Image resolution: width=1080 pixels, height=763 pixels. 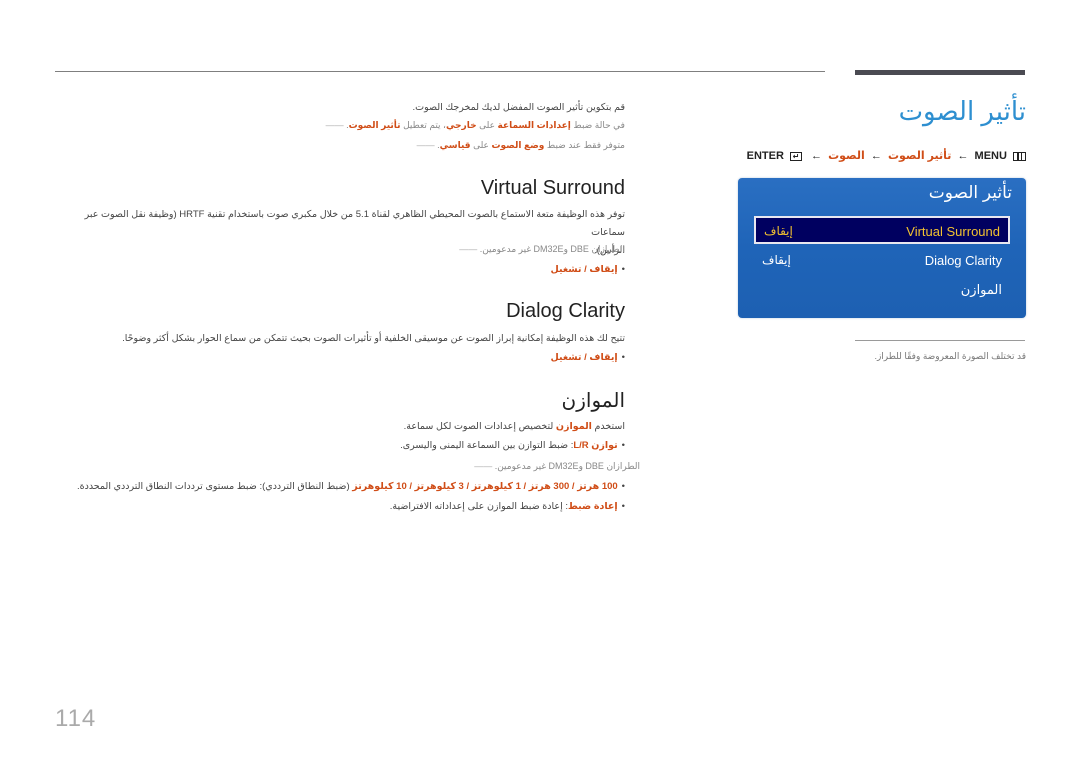 I want to click on section-heading-virtual-surround: Virtual Surround, so click(x=552, y=188).